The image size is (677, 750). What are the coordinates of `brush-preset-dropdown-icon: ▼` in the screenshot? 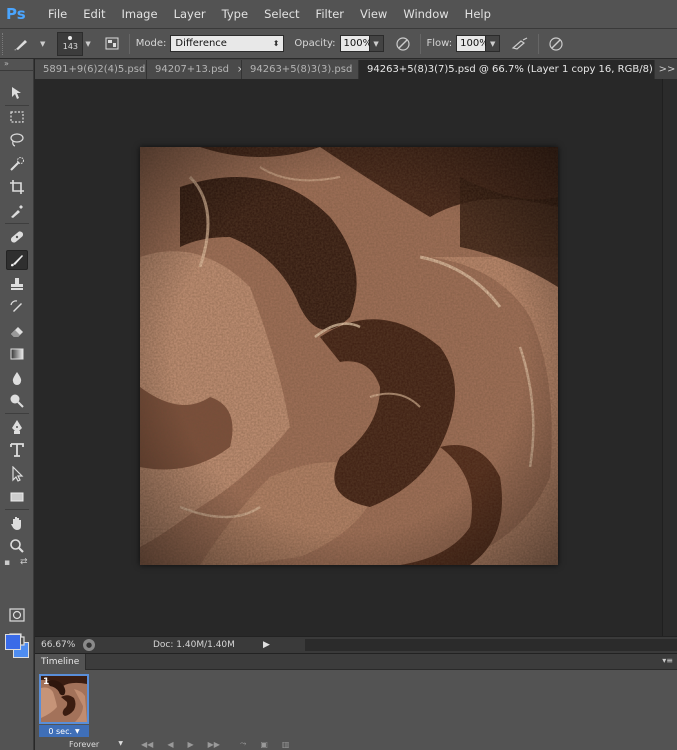 It's located at (87, 44).